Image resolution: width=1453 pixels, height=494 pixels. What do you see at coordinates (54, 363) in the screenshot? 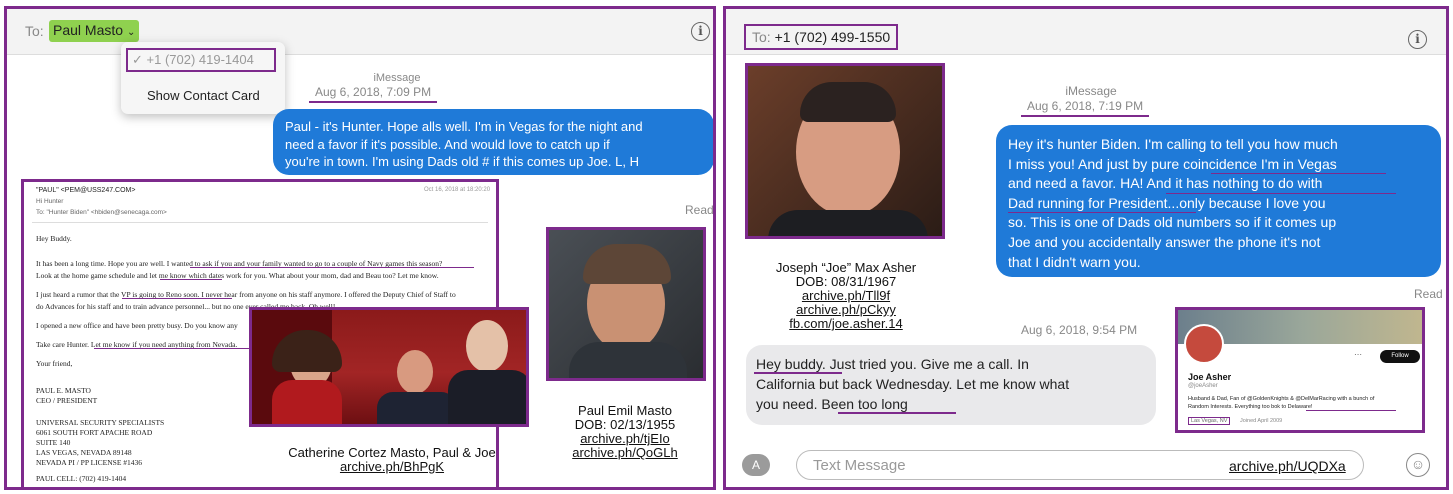
I see `email-line: Your friend,` at bounding box center [54, 363].